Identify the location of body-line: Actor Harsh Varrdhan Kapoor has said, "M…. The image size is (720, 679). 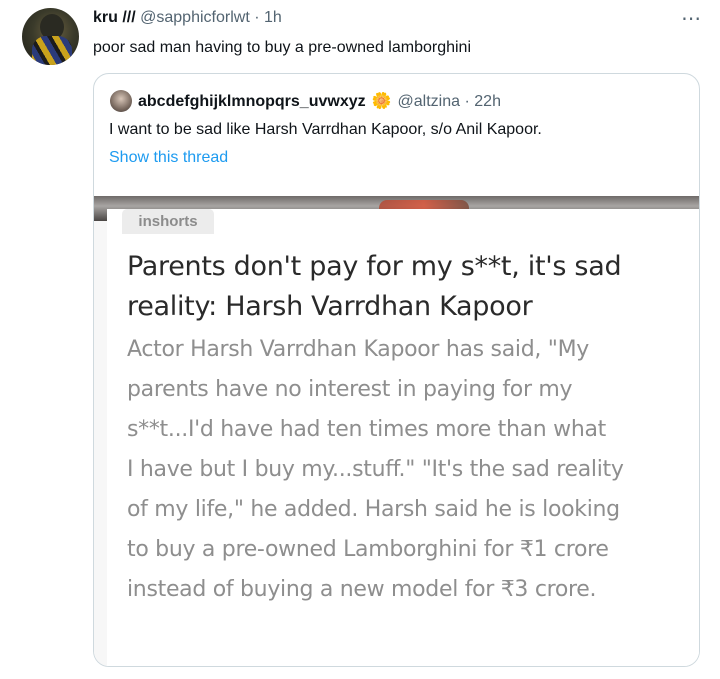
(358, 349).